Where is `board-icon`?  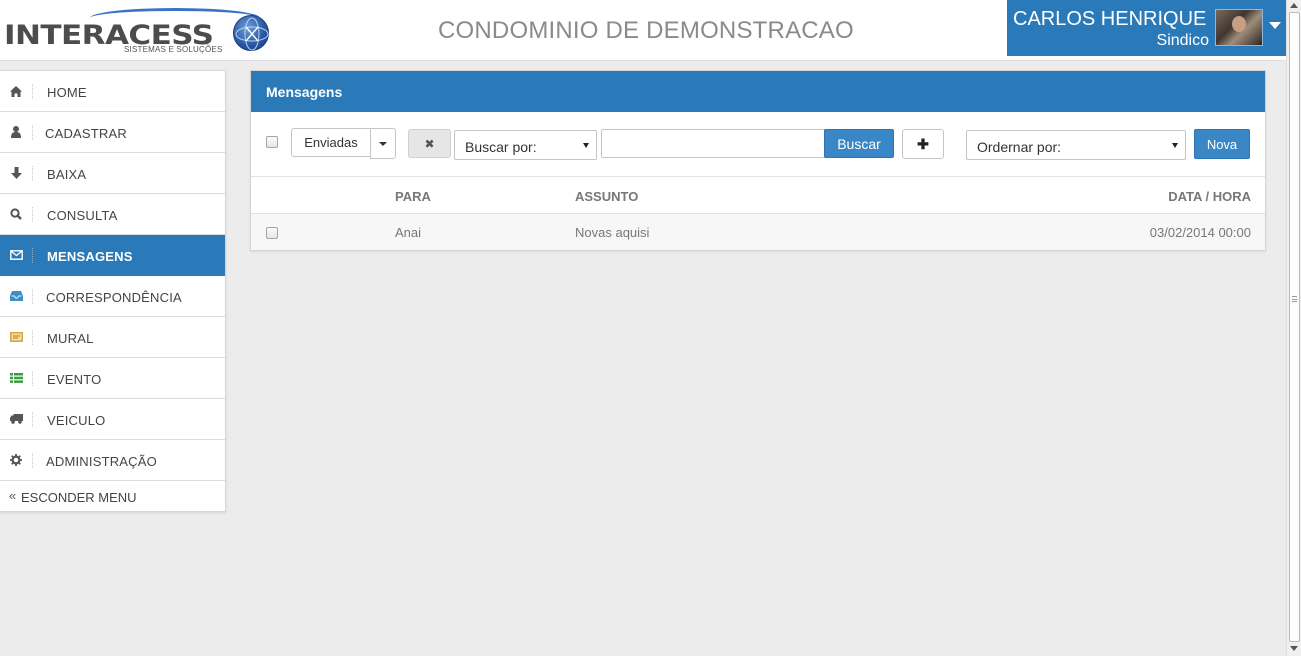 board-icon is located at coordinates (16, 337).